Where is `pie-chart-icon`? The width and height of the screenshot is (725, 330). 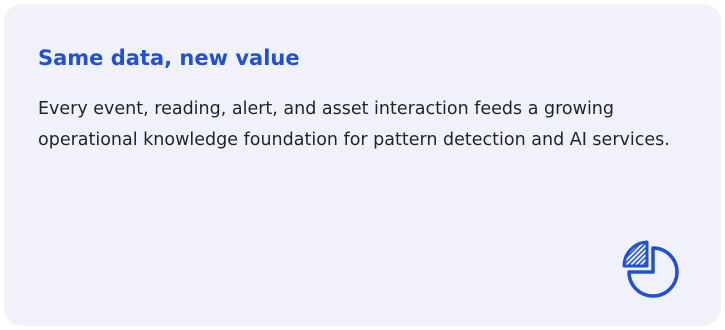
pie-chart-icon is located at coordinates (650, 269).